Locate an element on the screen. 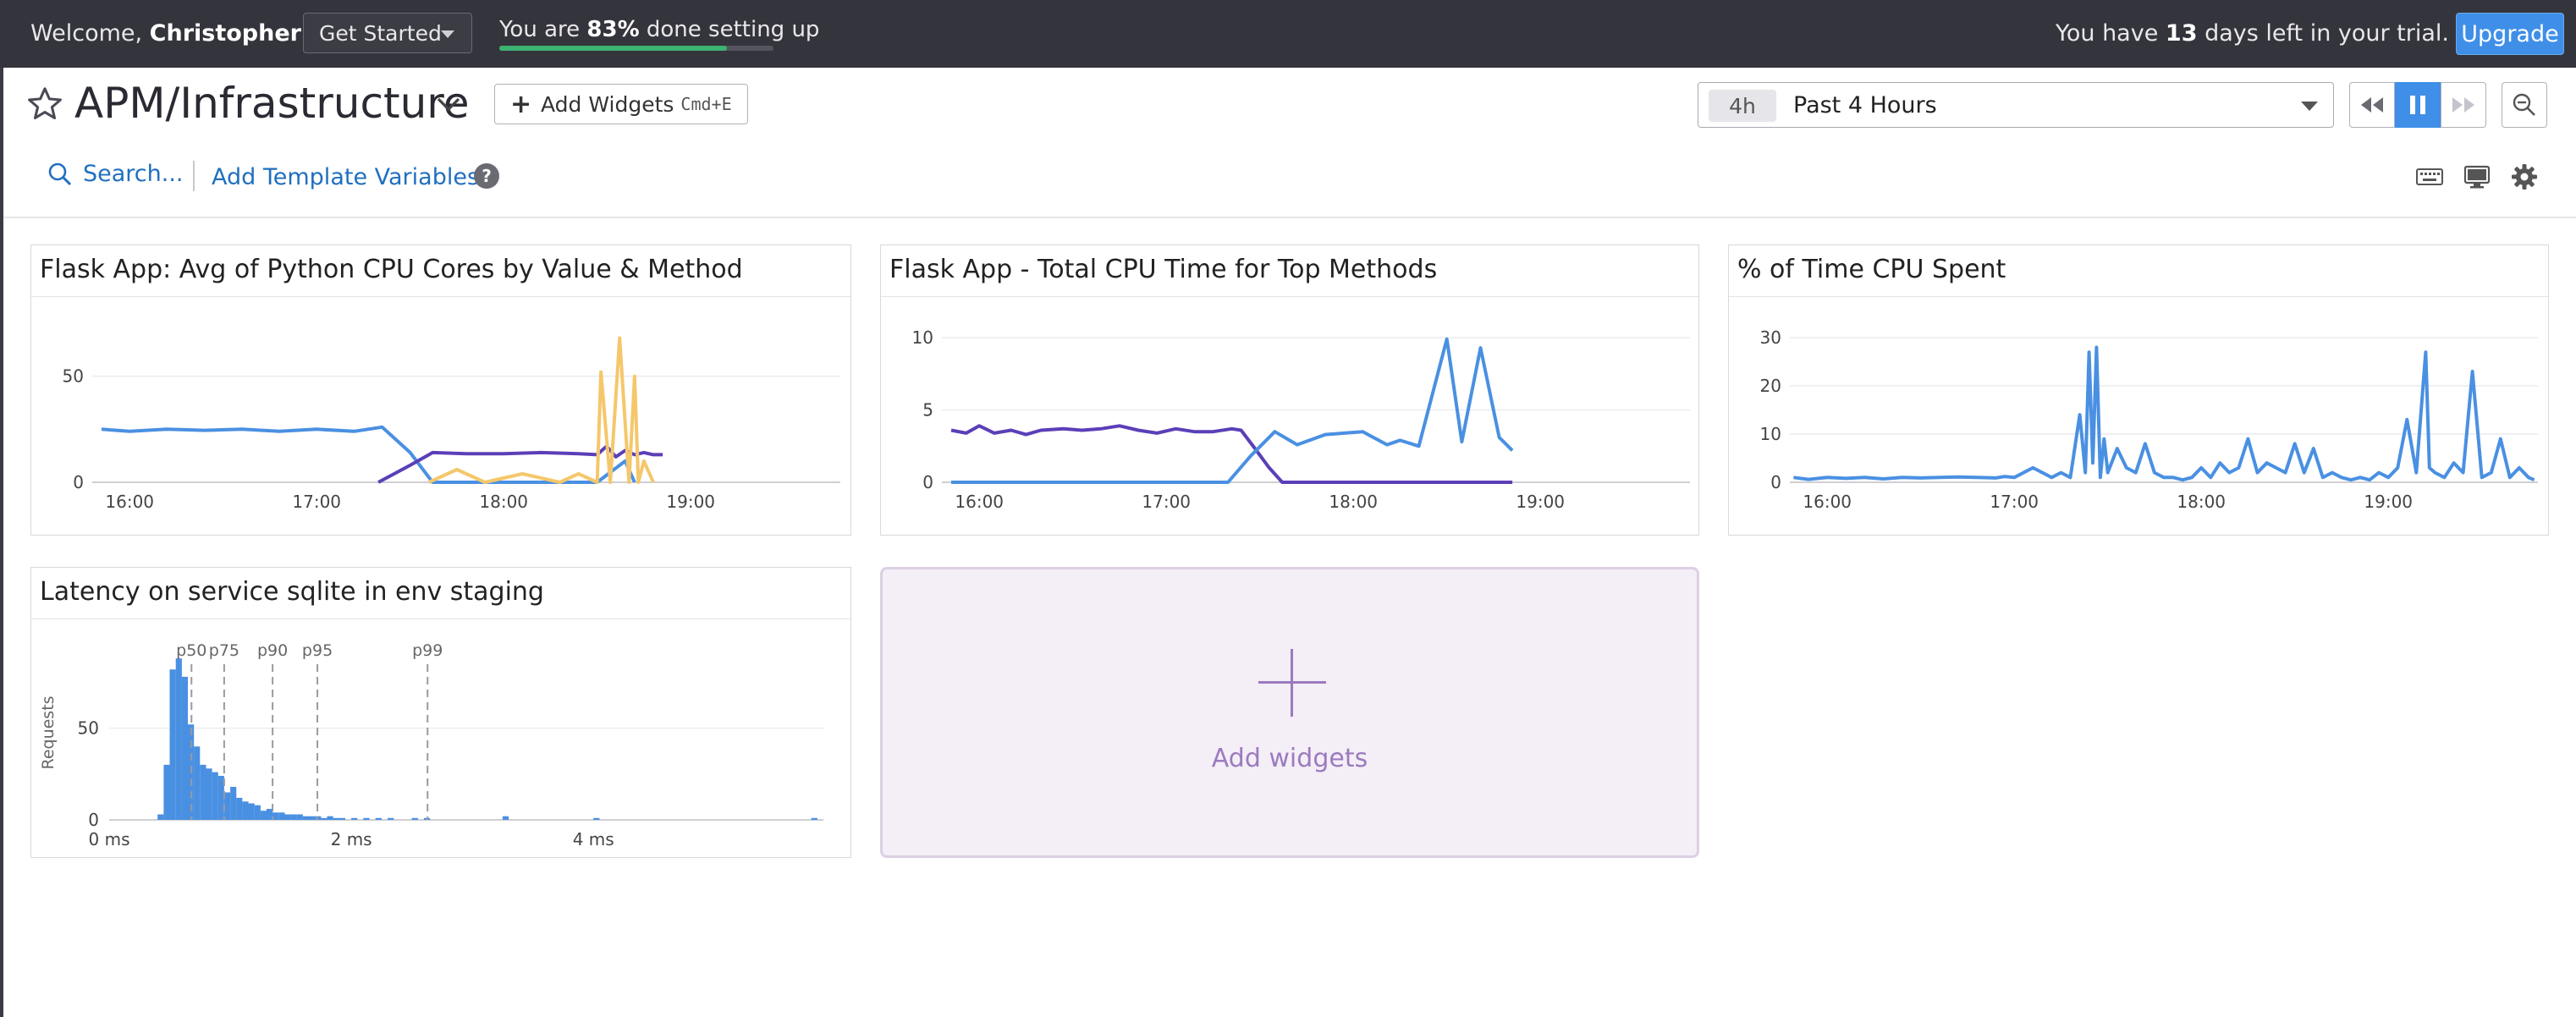  latency-histogram: 0 50 0 ms 2 ms 4 ms Requests p50 p75 p90 p95 p99 is located at coordinates (441, 738).